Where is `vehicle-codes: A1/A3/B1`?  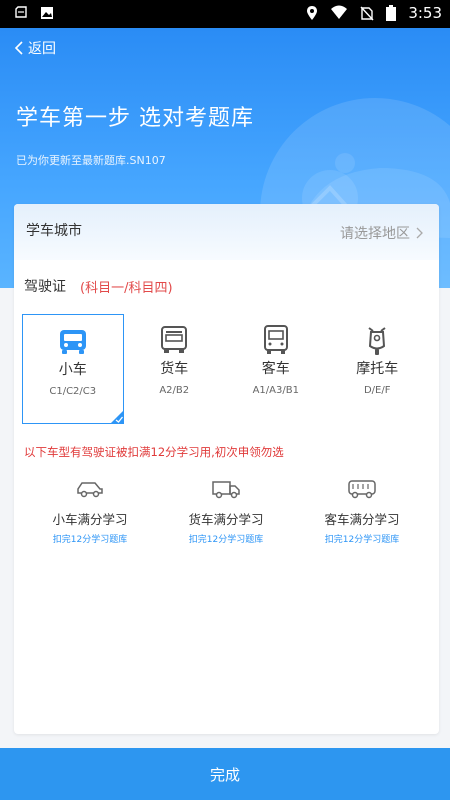
vehicle-codes: A1/A3/B1 is located at coordinates (275, 390).